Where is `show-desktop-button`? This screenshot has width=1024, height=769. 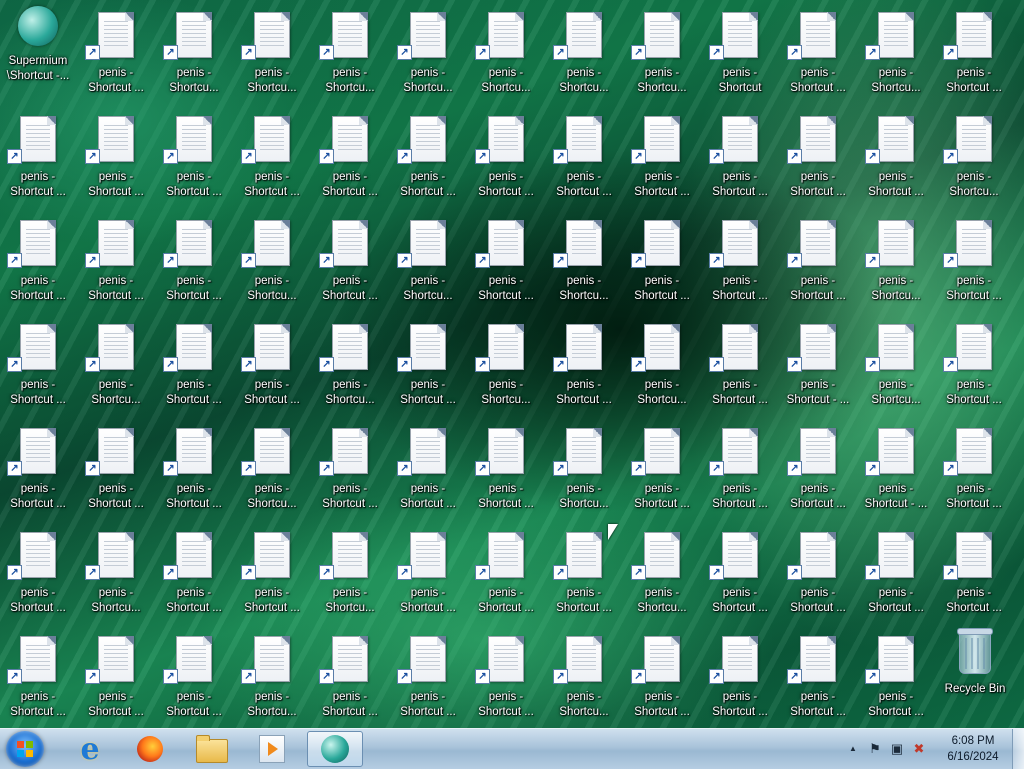 show-desktop-button is located at coordinates (1018, 749).